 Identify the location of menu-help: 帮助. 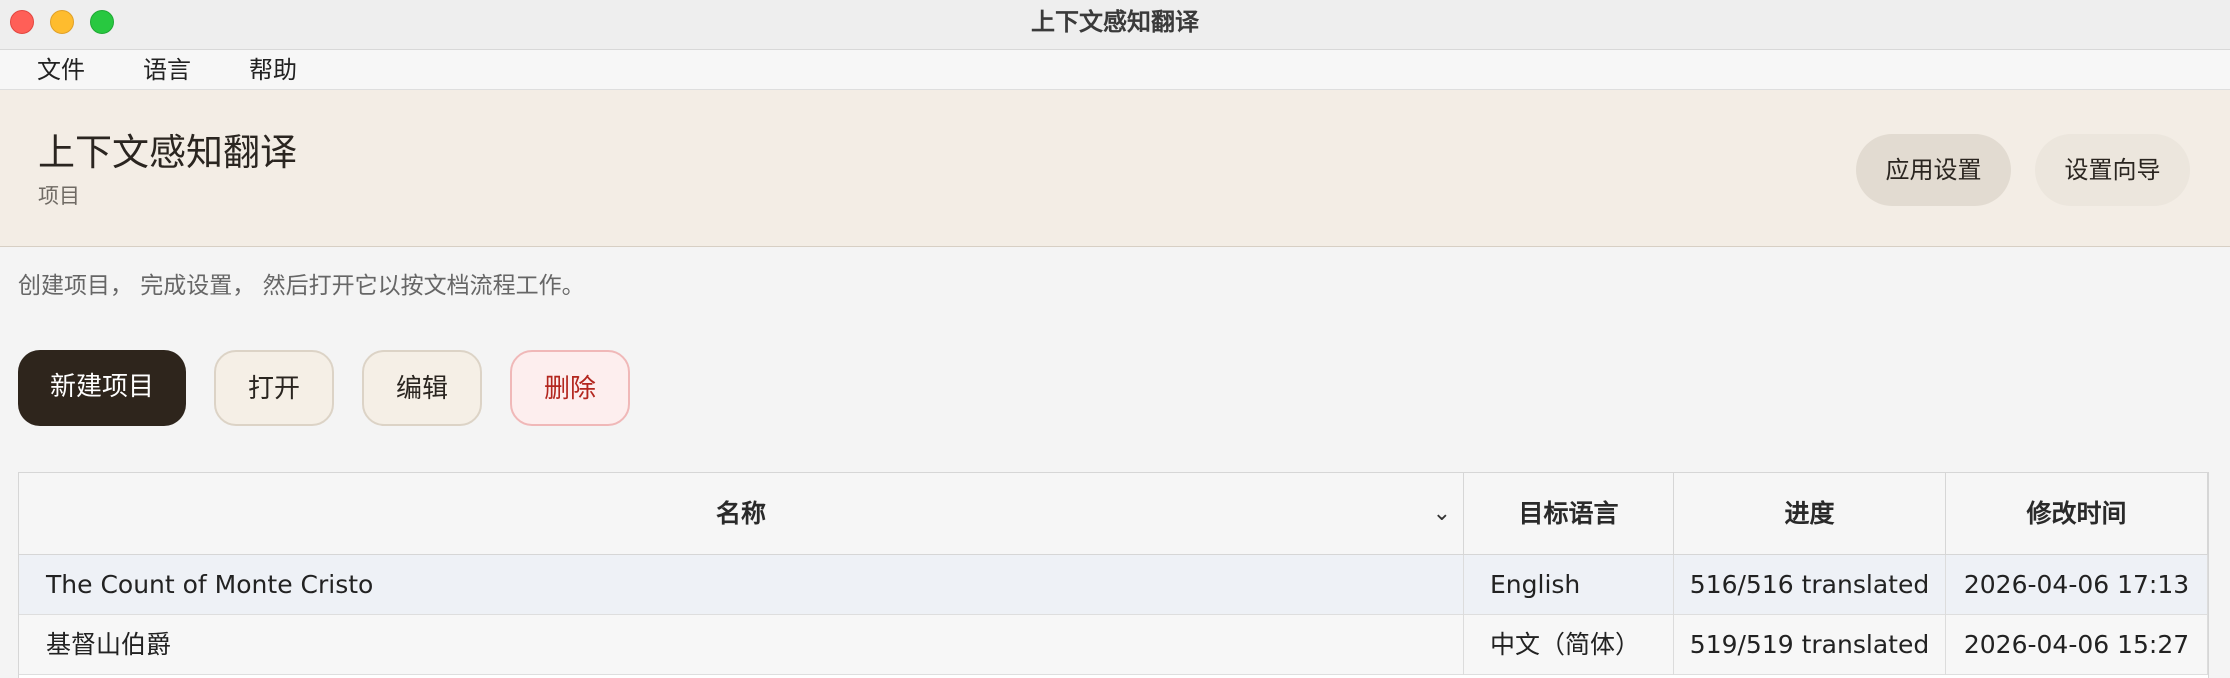
(273, 70).